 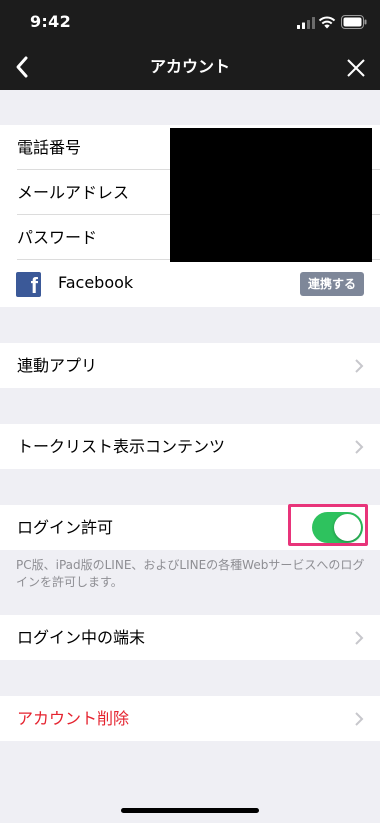 What do you see at coordinates (328, 525) in the screenshot?
I see `highlight-annotation-box` at bounding box center [328, 525].